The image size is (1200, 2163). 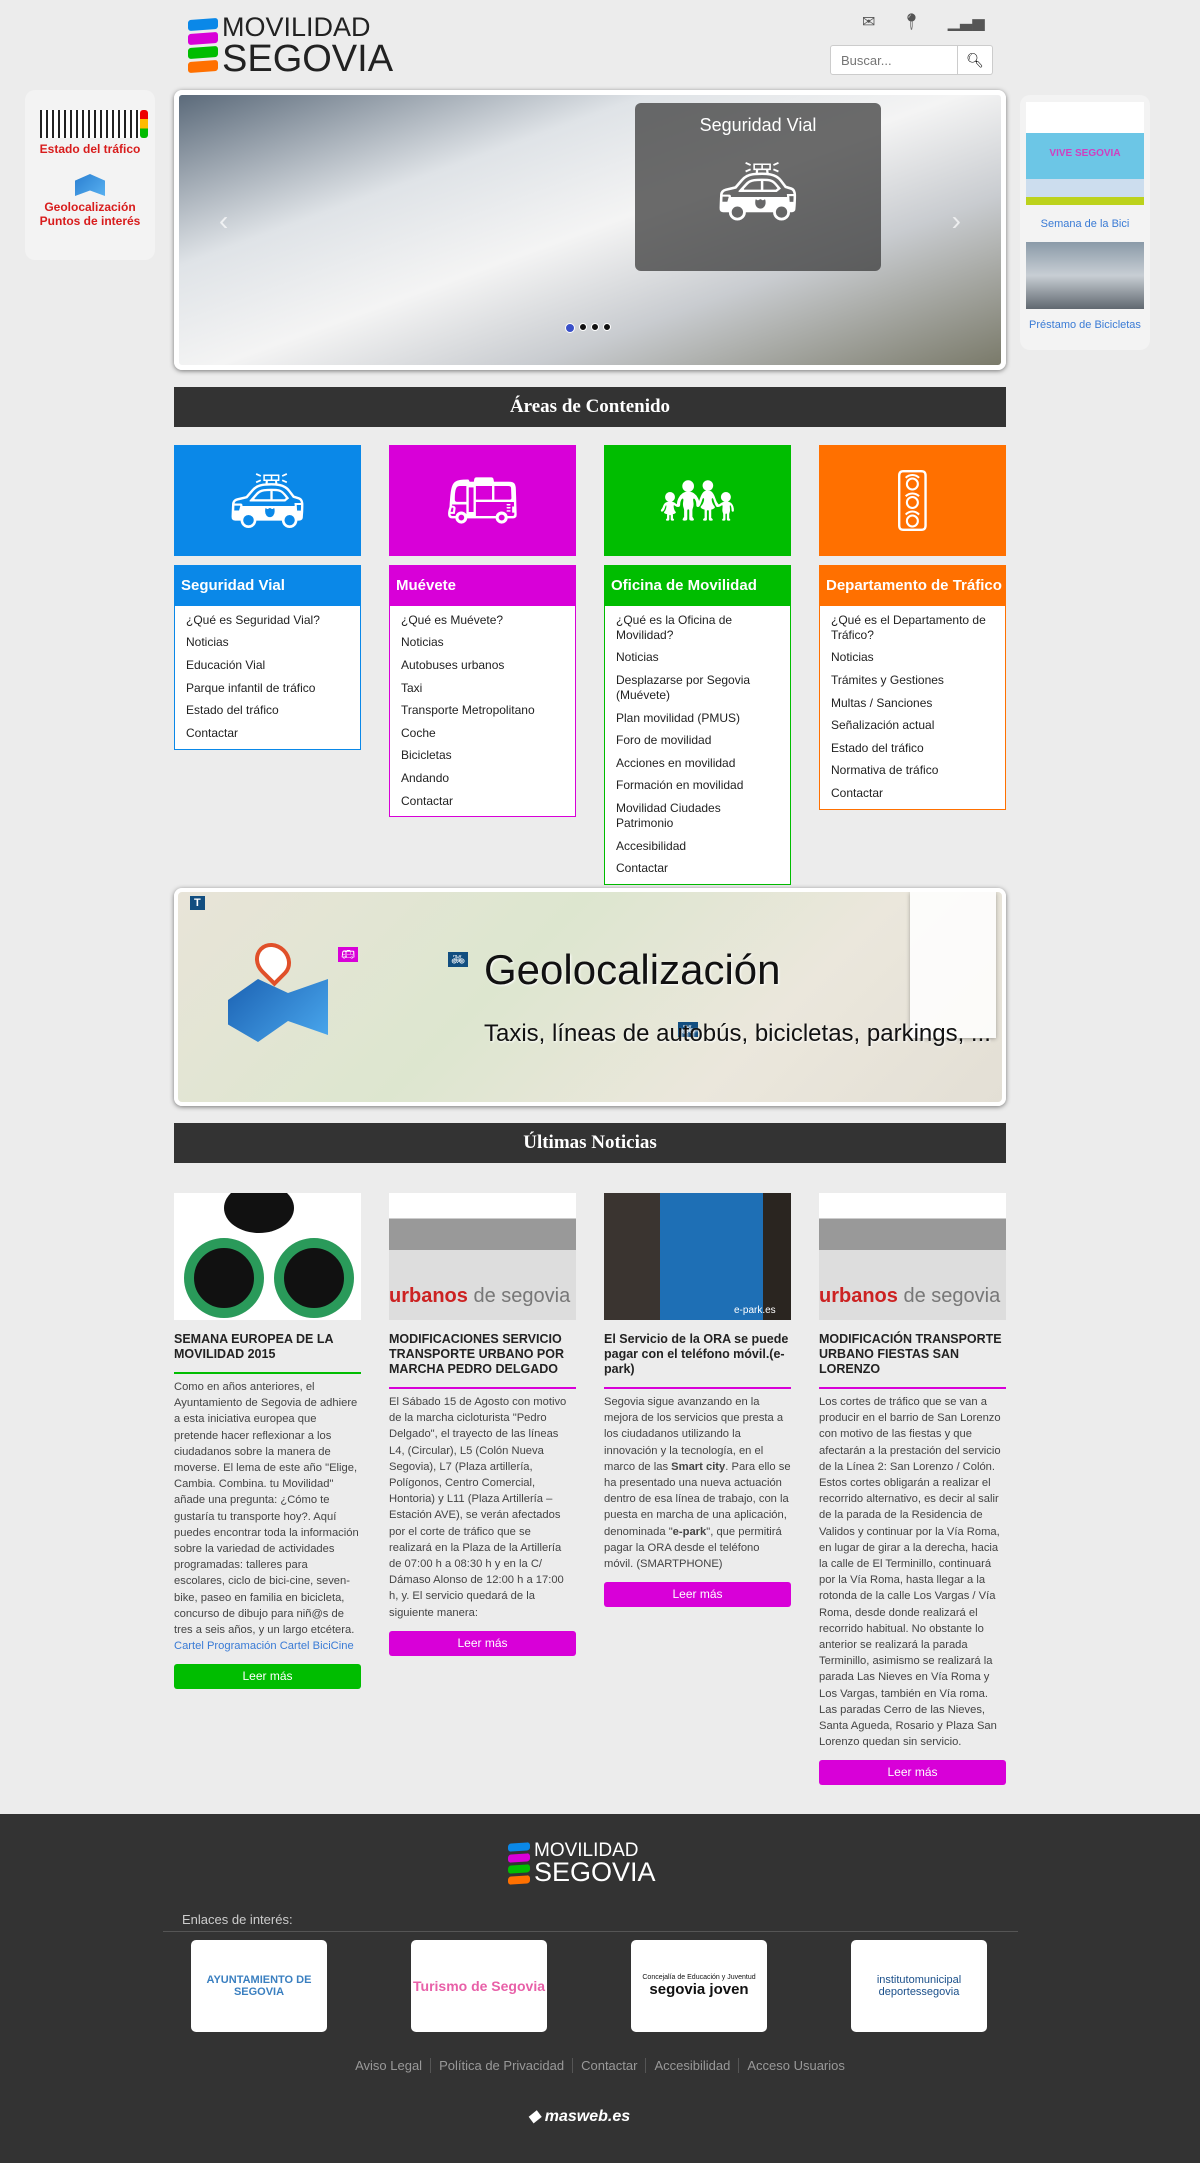 What do you see at coordinates (267, 665) in the screenshot?
I see `card-link: Educación Vial` at bounding box center [267, 665].